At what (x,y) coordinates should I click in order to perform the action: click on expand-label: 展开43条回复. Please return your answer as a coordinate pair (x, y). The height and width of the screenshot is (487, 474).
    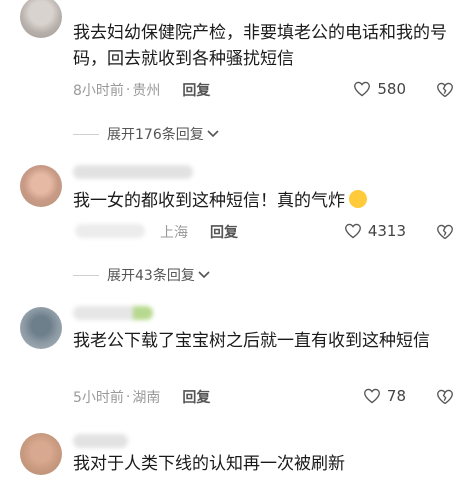
    Looking at the image, I should click on (151, 276).